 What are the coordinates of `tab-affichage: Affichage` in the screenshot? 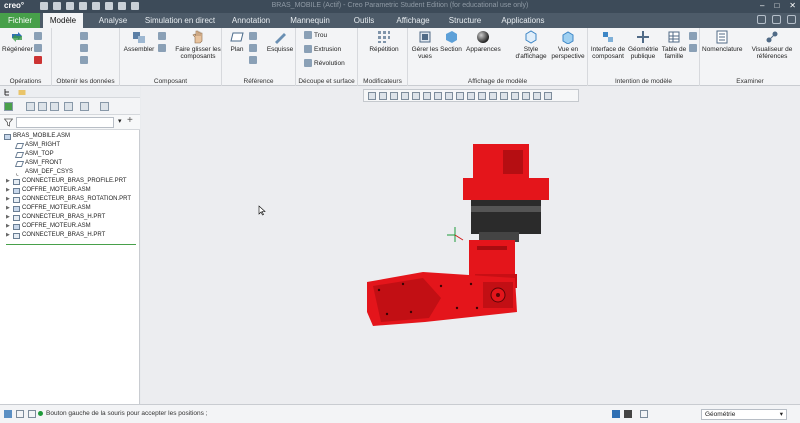 It's located at (413, 20).